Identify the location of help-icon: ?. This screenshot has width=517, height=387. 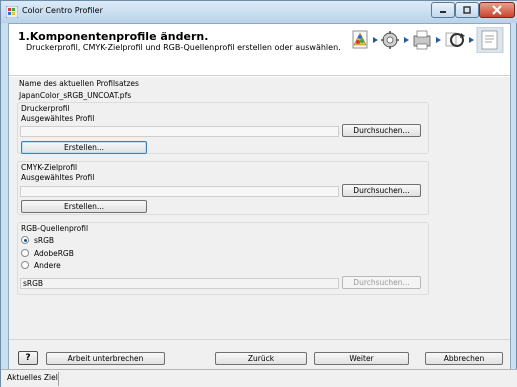
(28, 358).